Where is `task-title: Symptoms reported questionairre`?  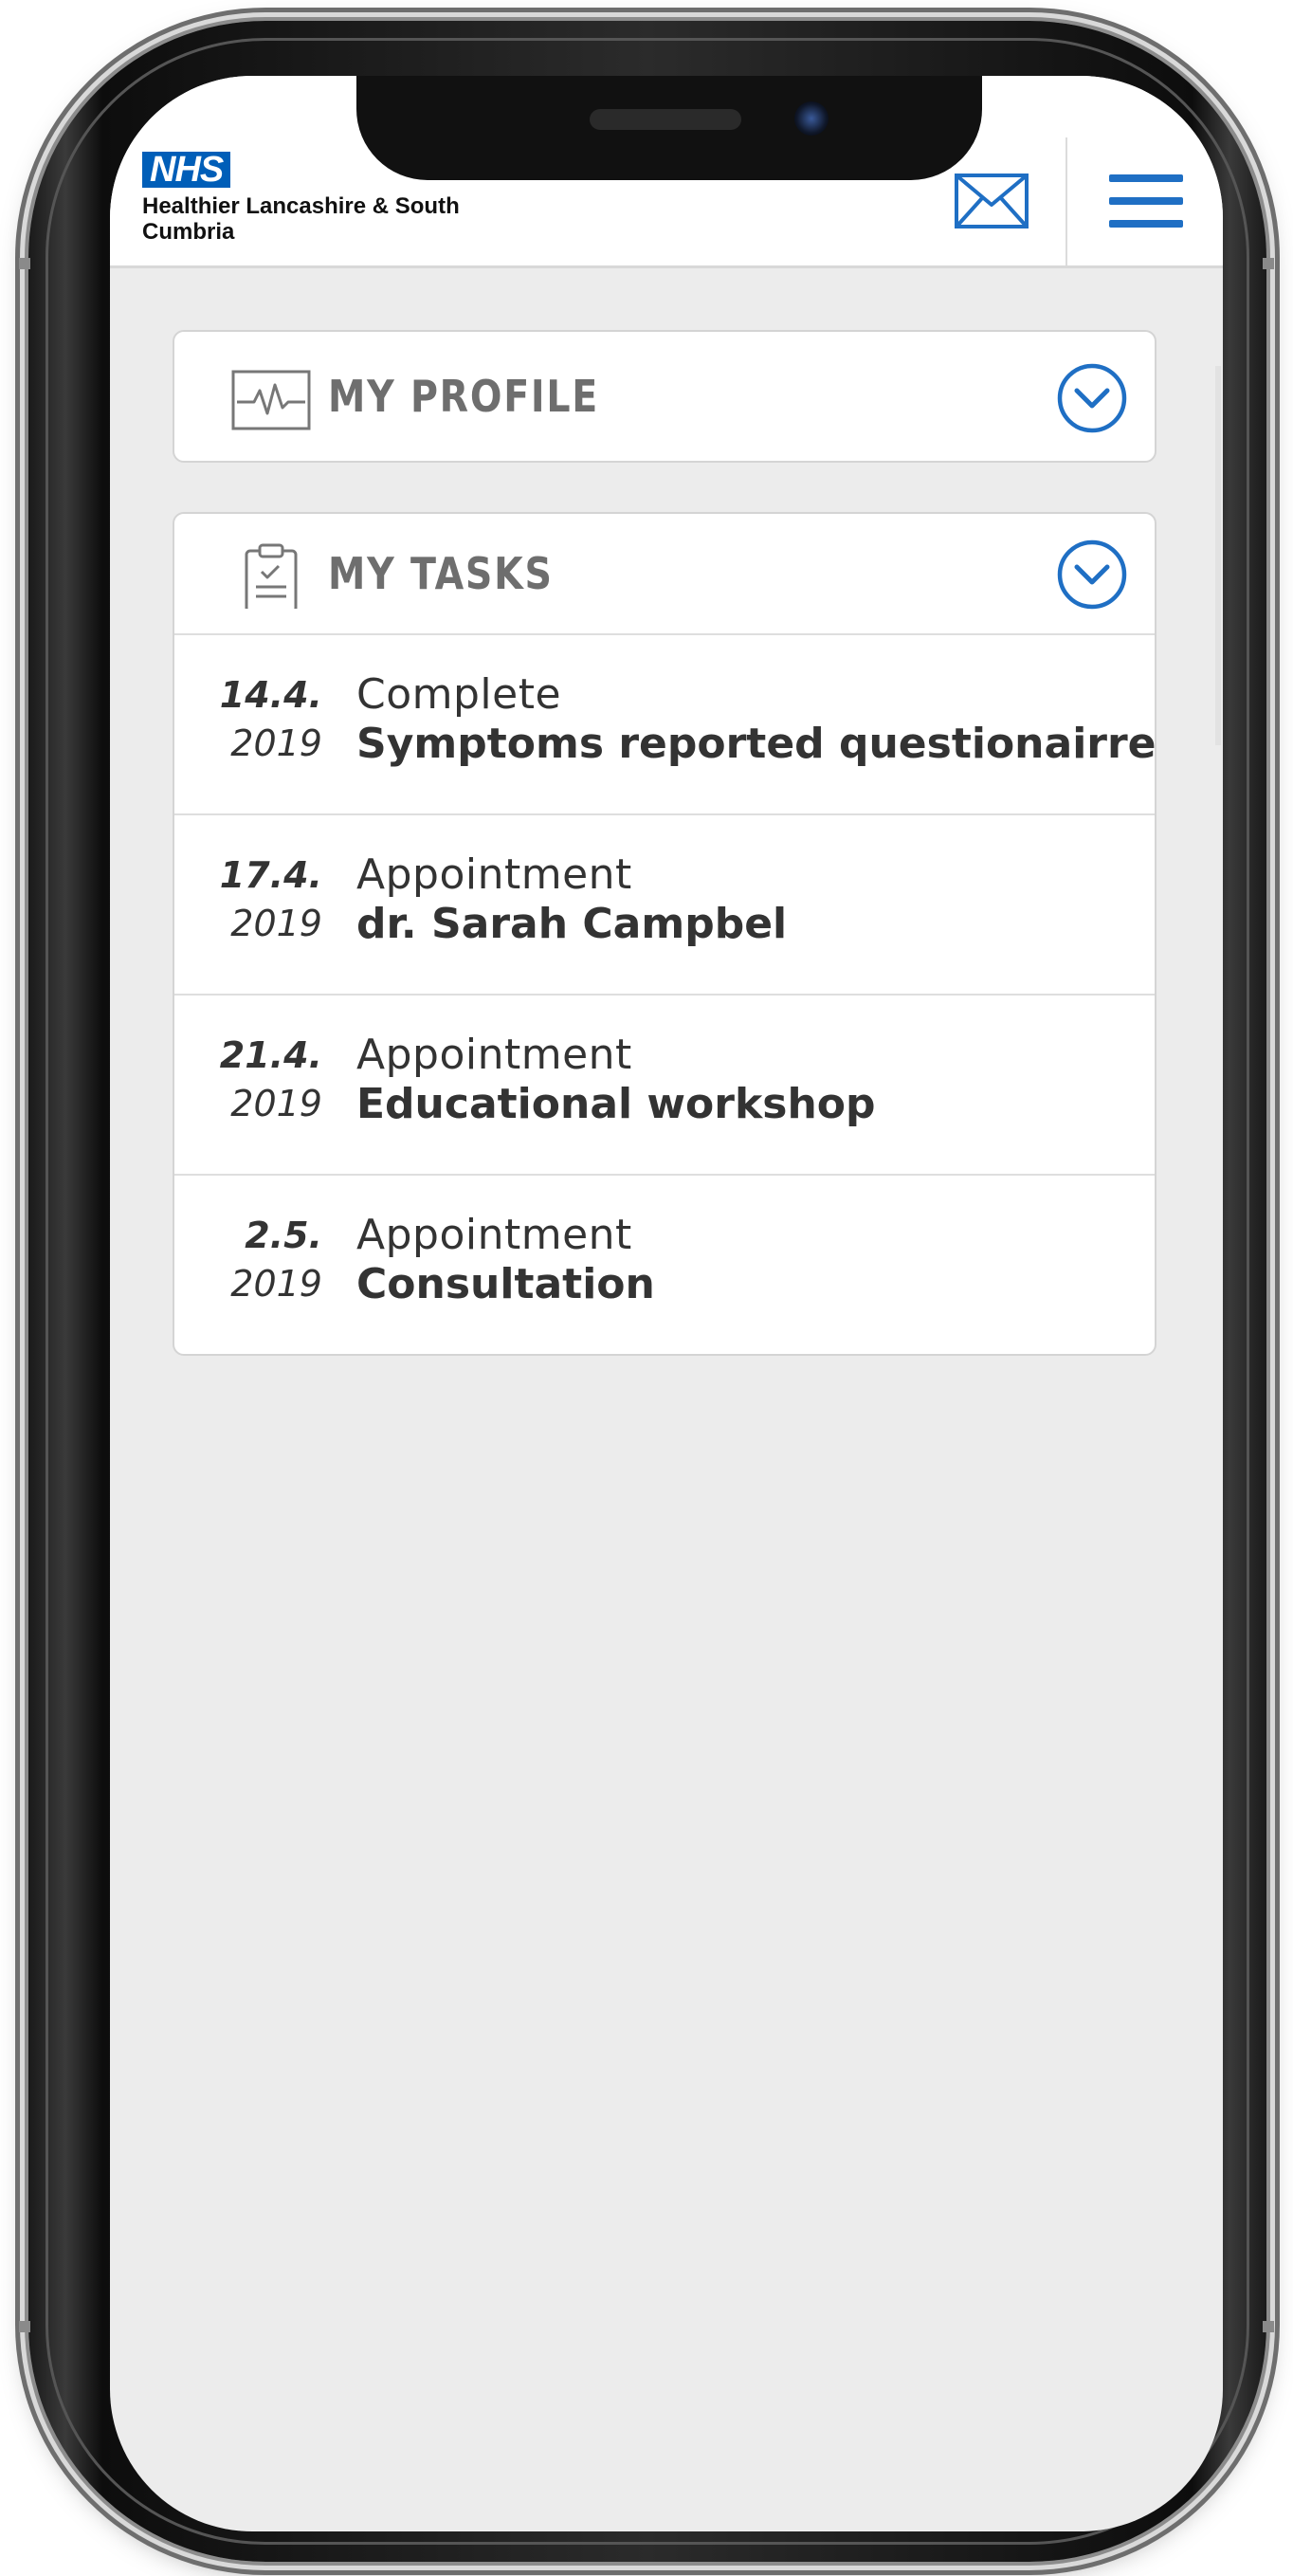
task-title: Symptoms reported questionairre is located at coordinates (756, 744).